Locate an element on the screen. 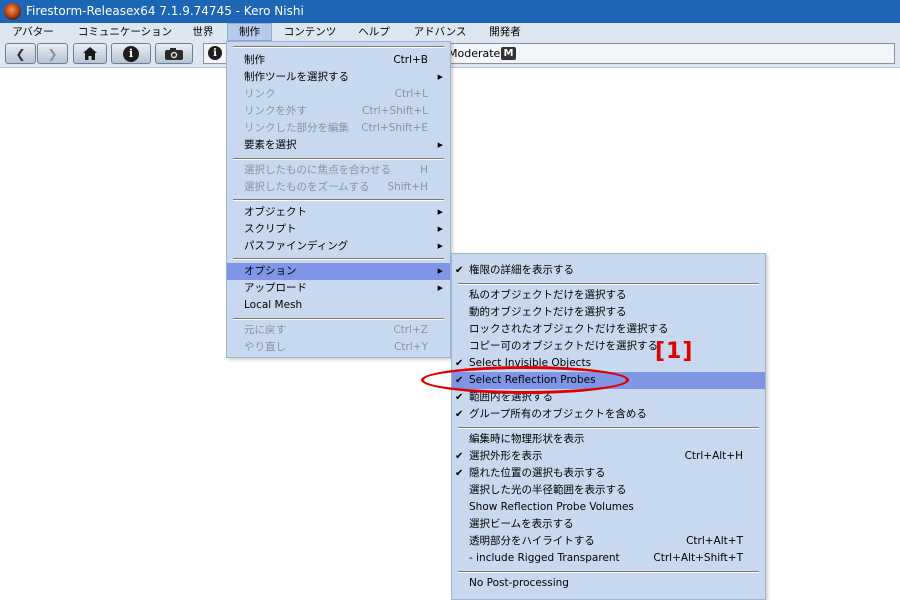 Image resolution: width=900 pixels, height=600 pixels. menu-item-shortcut: Ctrl+Alt+Shift+T is located at coordinates (698, 558).